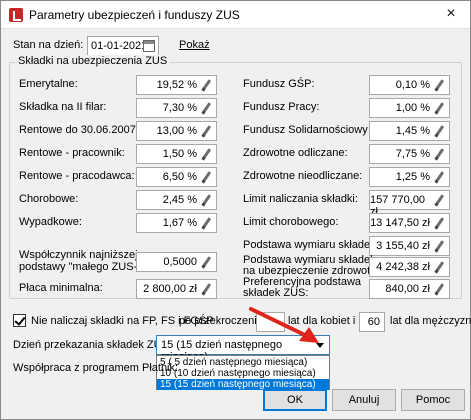 Image resolution: width=471 pixels, height=420 pixels. Describe the element at coordinates (303, 176) in the screenshot. I see `health-nondeductible-label: Zdrowotne nieodliczane:` at that location.